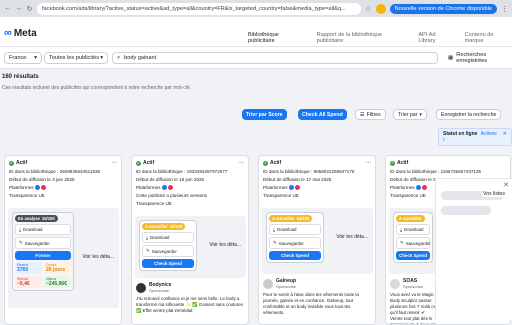 This screenshot has width=512, height=325. What do you see at coordinates (368, 9) in the screenshot?
I see `star-icon: ☆` at bounding box center [368, 9].